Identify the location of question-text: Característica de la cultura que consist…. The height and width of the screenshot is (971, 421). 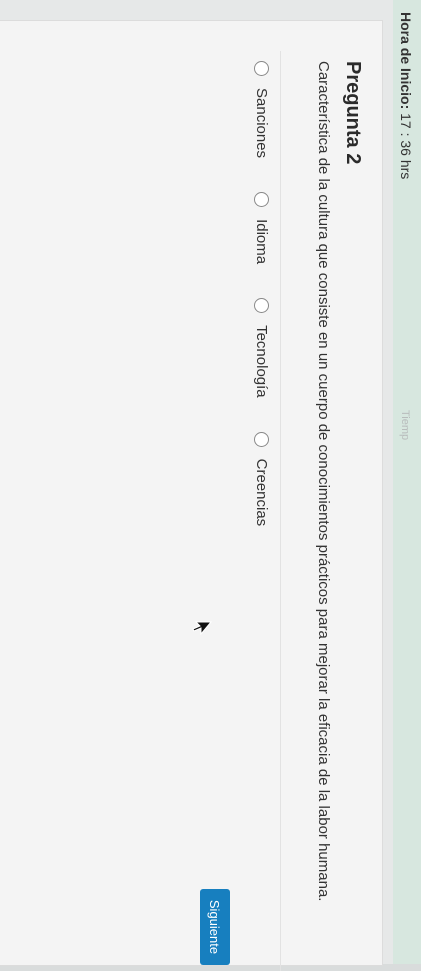
(323, 481).